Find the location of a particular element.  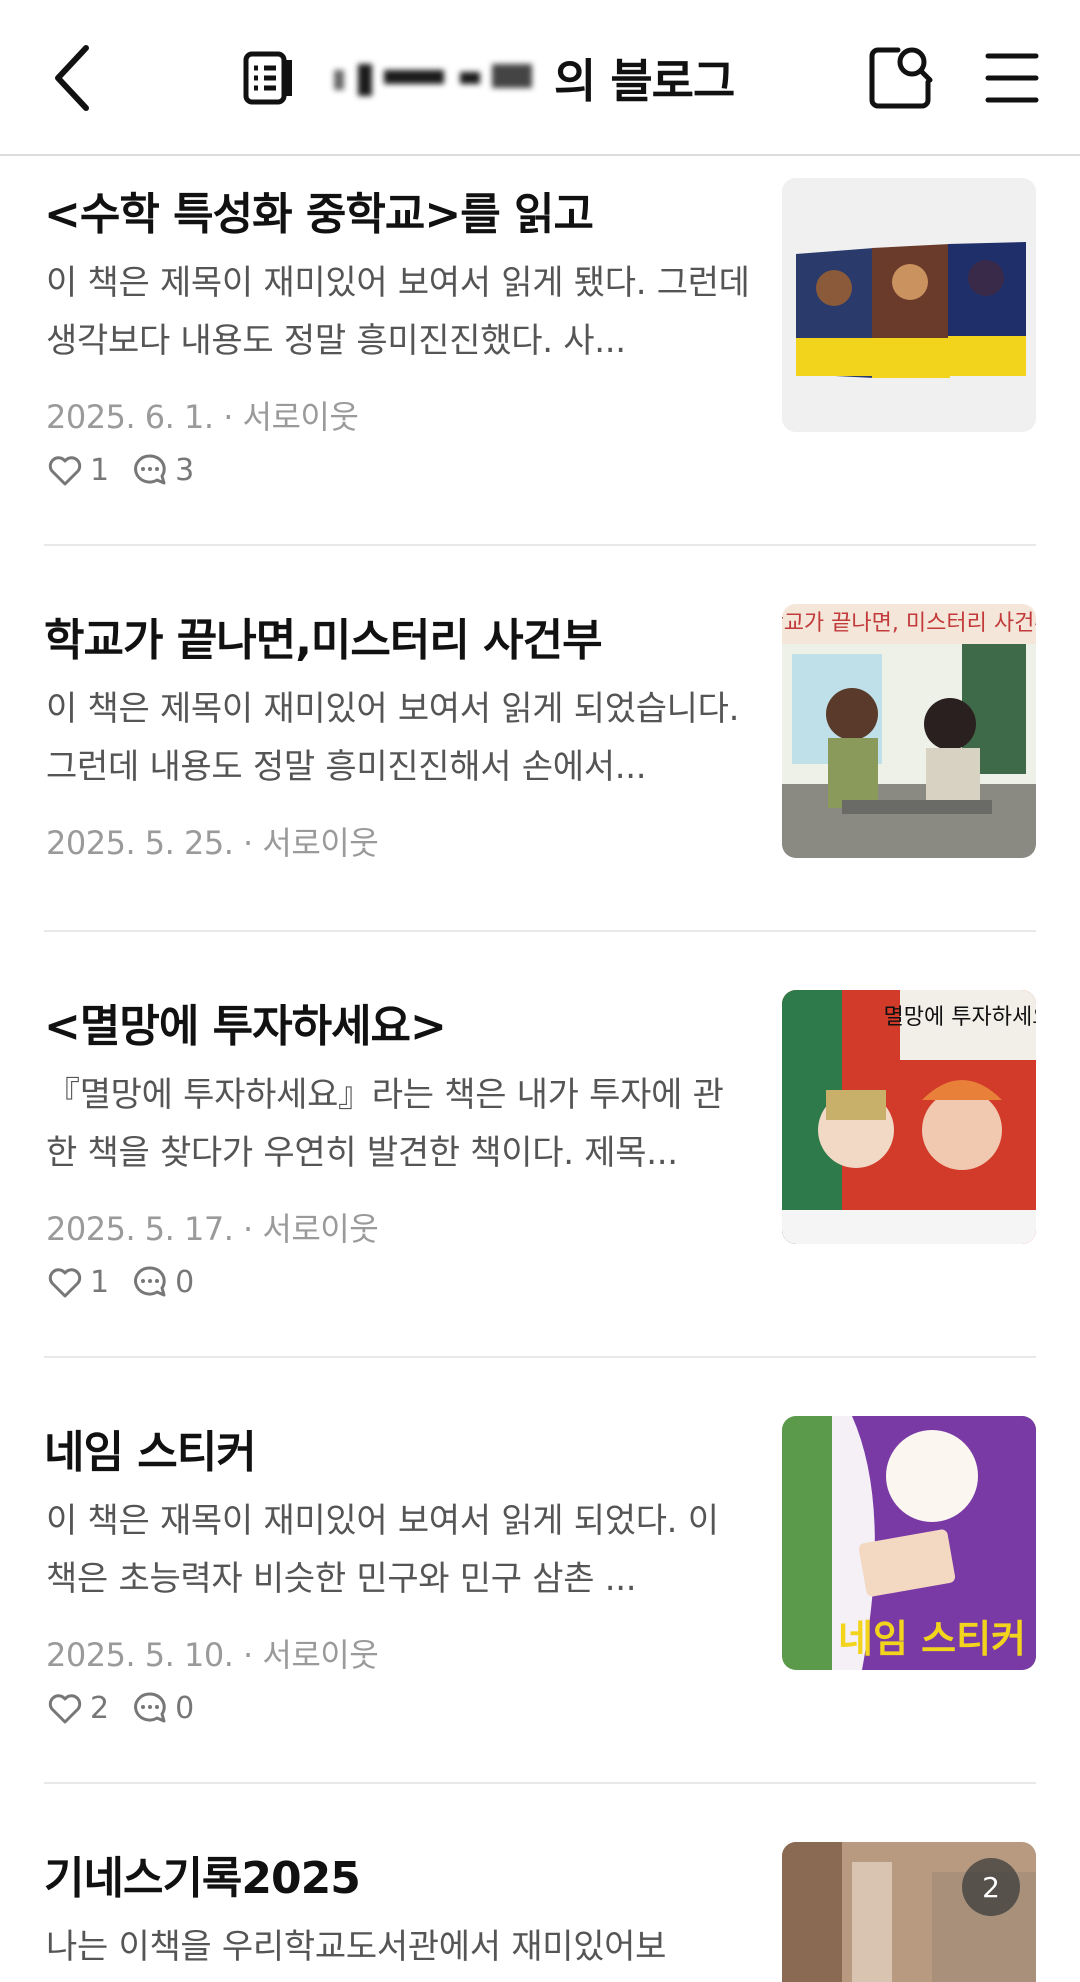

post-thumbnail is located at coordinates (909, 305).